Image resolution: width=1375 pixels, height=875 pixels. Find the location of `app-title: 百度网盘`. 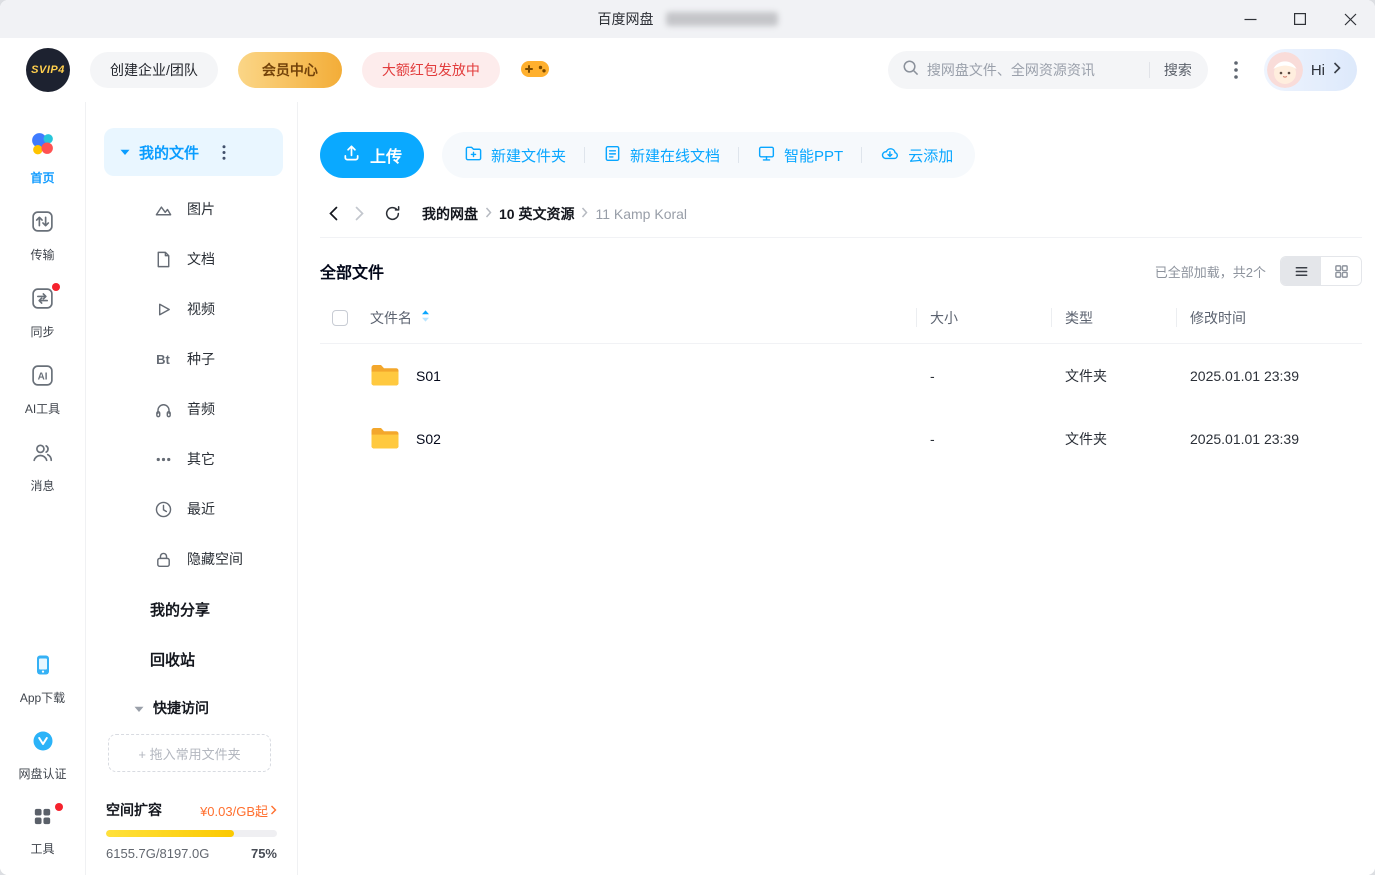

app-title: 百度网盘 is located at coordinates (625, 19).